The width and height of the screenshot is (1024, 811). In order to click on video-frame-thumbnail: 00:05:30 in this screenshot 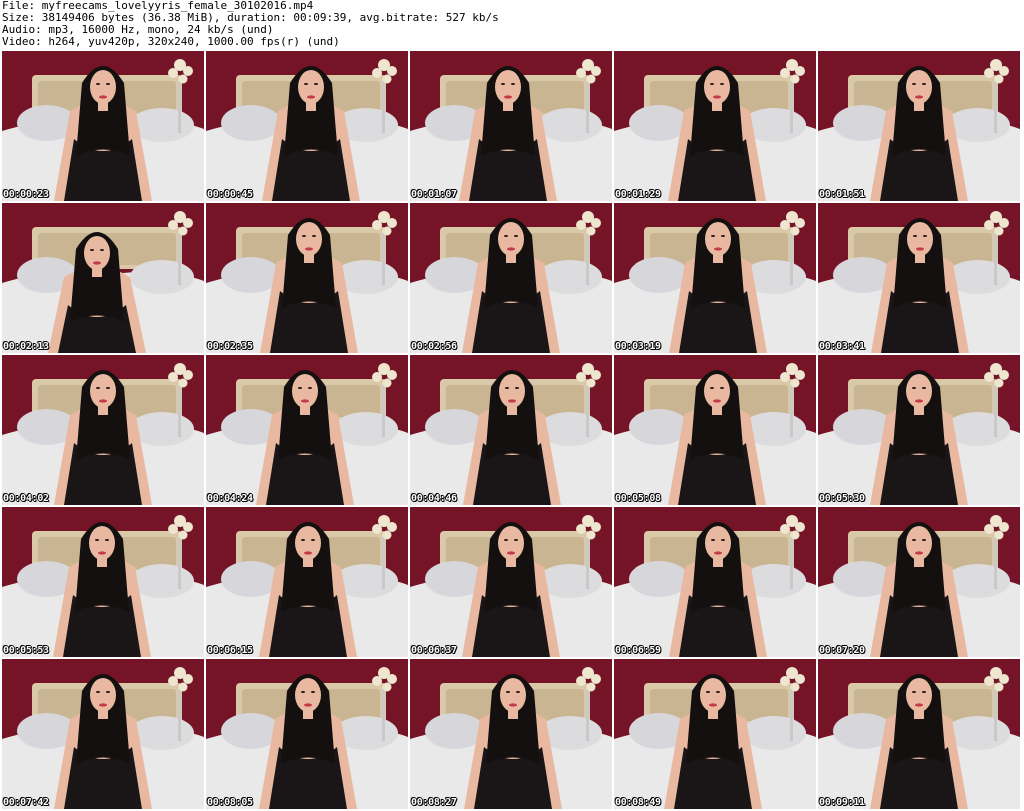, I will do `click(919, 430)`.